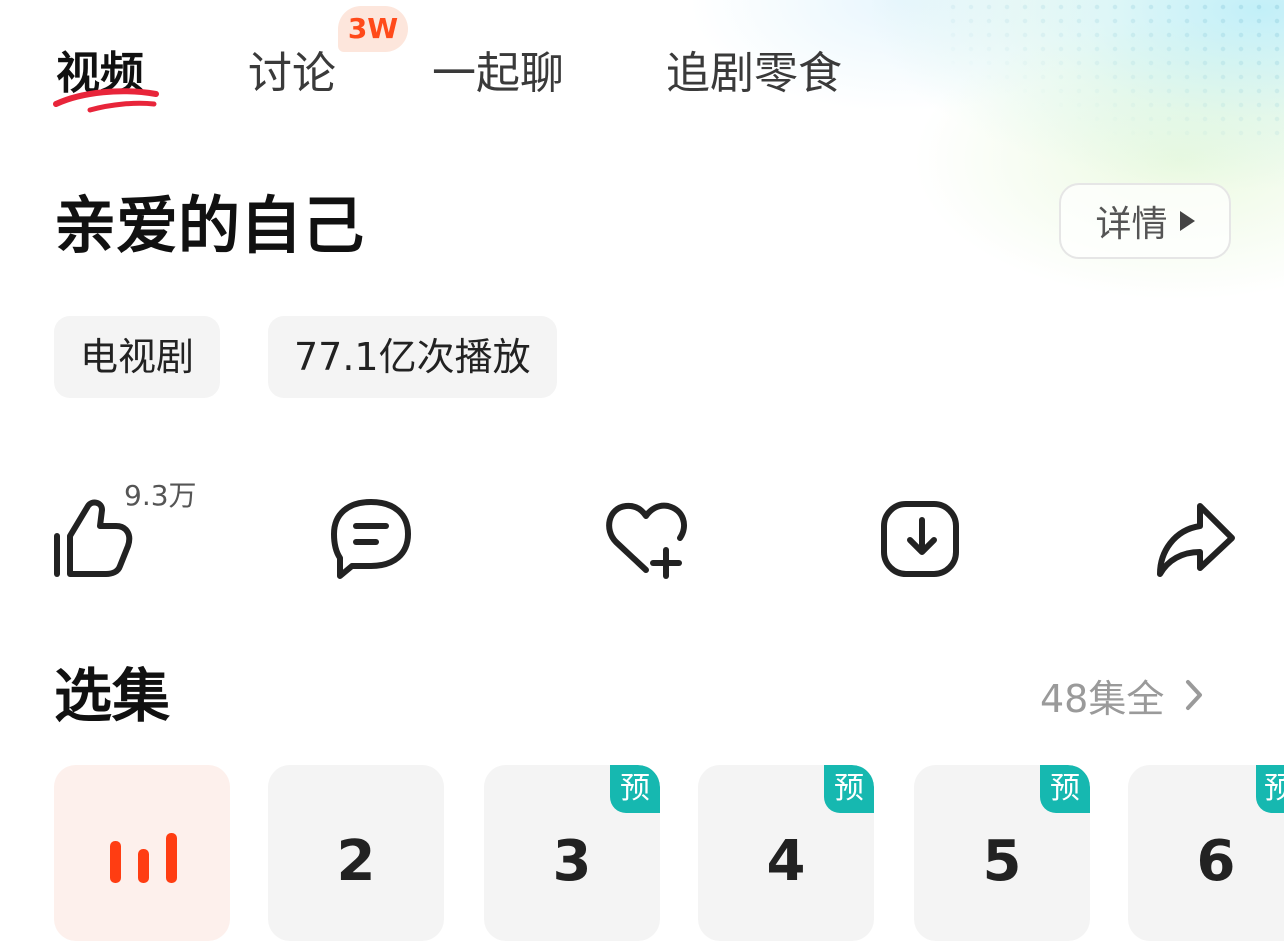 The height and width of the screenshot is (947, 1284). I want to click on download-button, so click(921, 539).